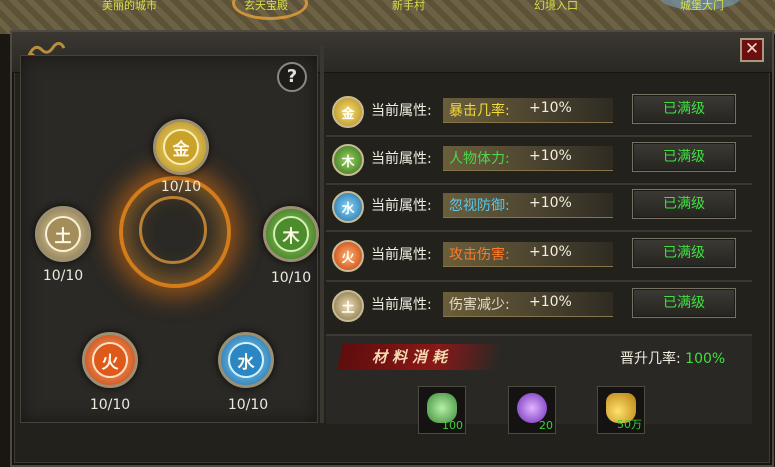 The height and width of the screenshot is (467, 775). I want to click on close-button: ✕, so click(752, 50).